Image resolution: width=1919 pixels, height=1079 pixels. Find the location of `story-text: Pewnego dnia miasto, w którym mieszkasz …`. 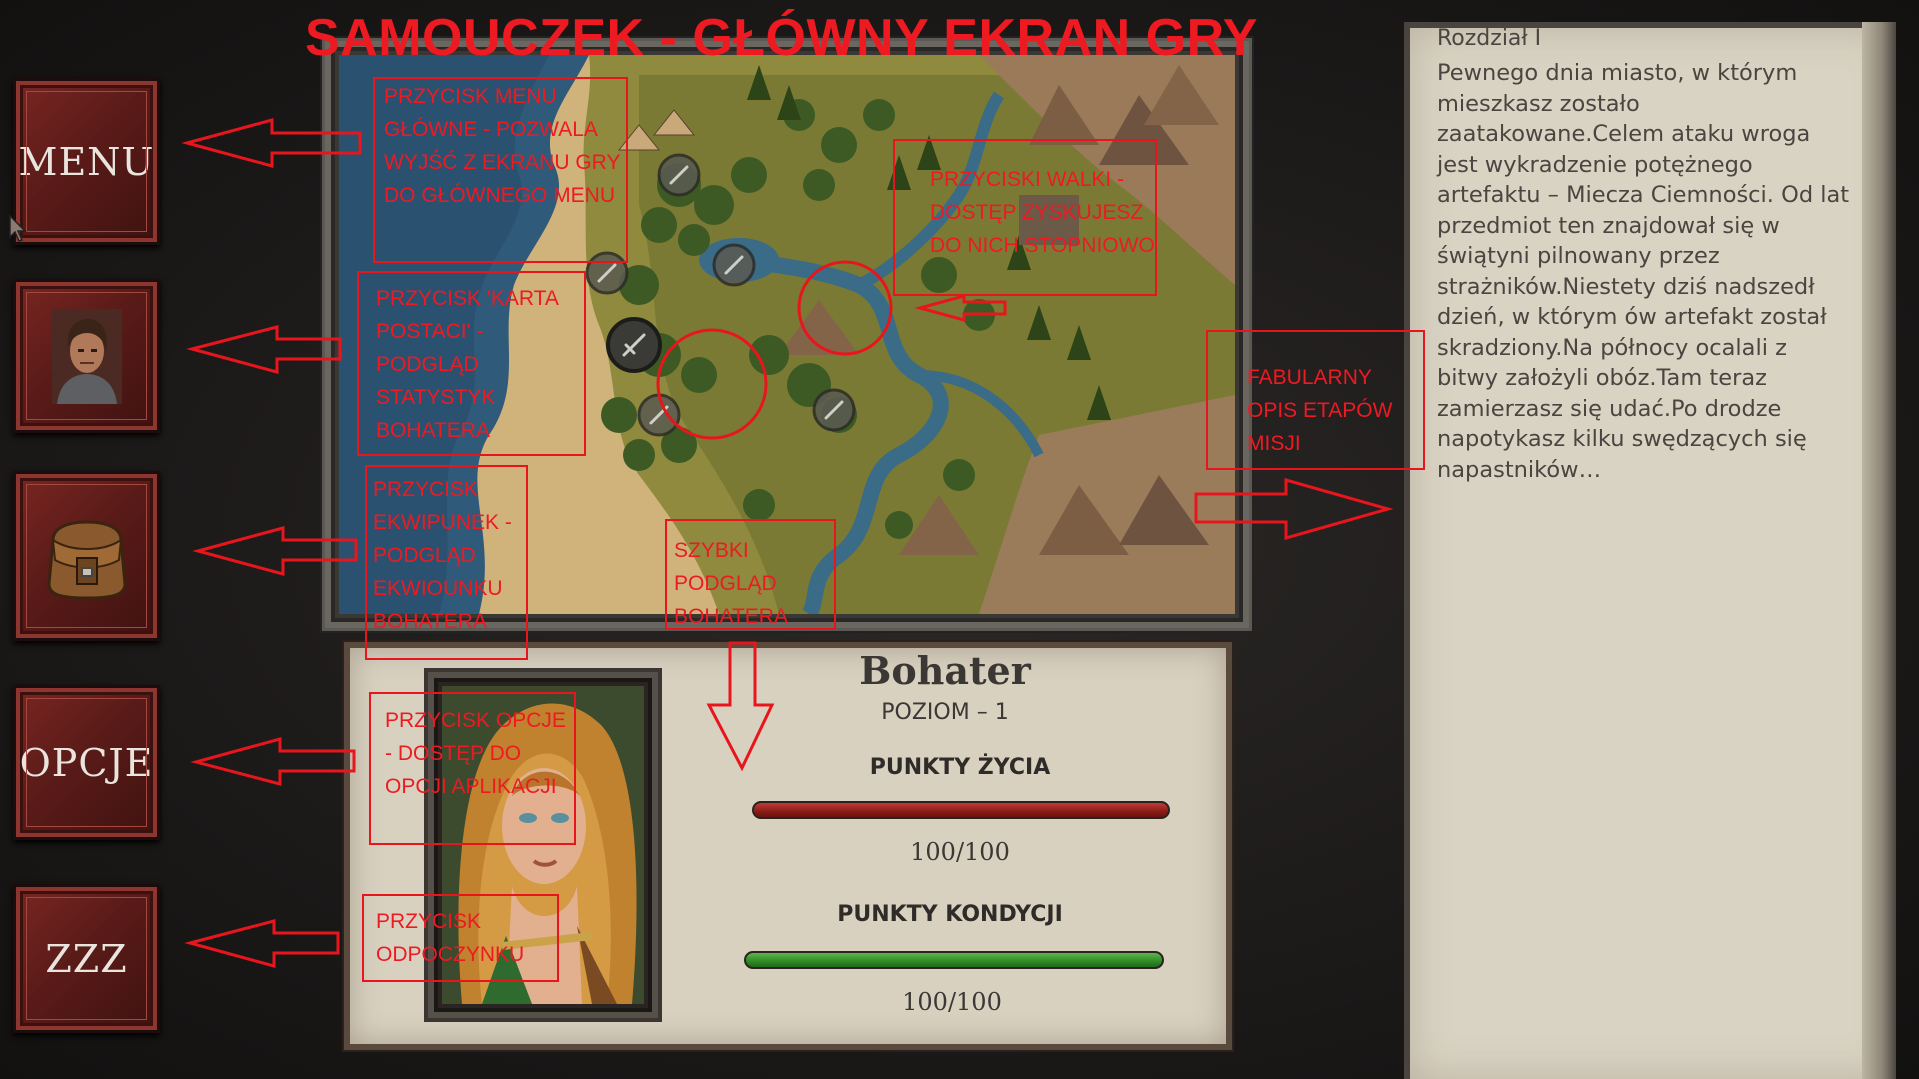

story-text: Pewnego dnia miasto, w którym mieszkasz … is located at coordinates (1643, 271).